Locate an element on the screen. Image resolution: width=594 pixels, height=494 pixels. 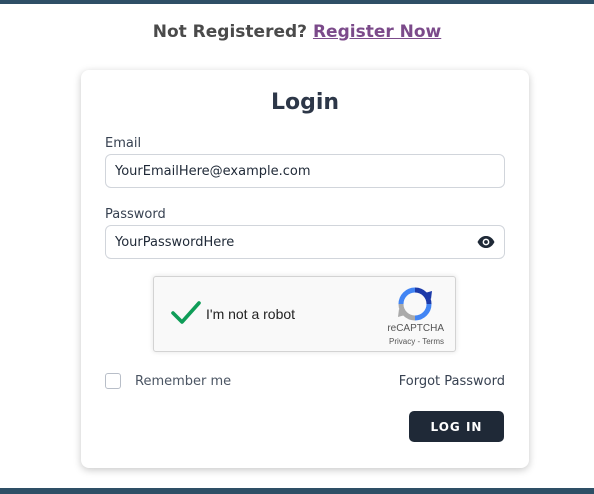
password-label: Password is located at coordinates (135, 214).